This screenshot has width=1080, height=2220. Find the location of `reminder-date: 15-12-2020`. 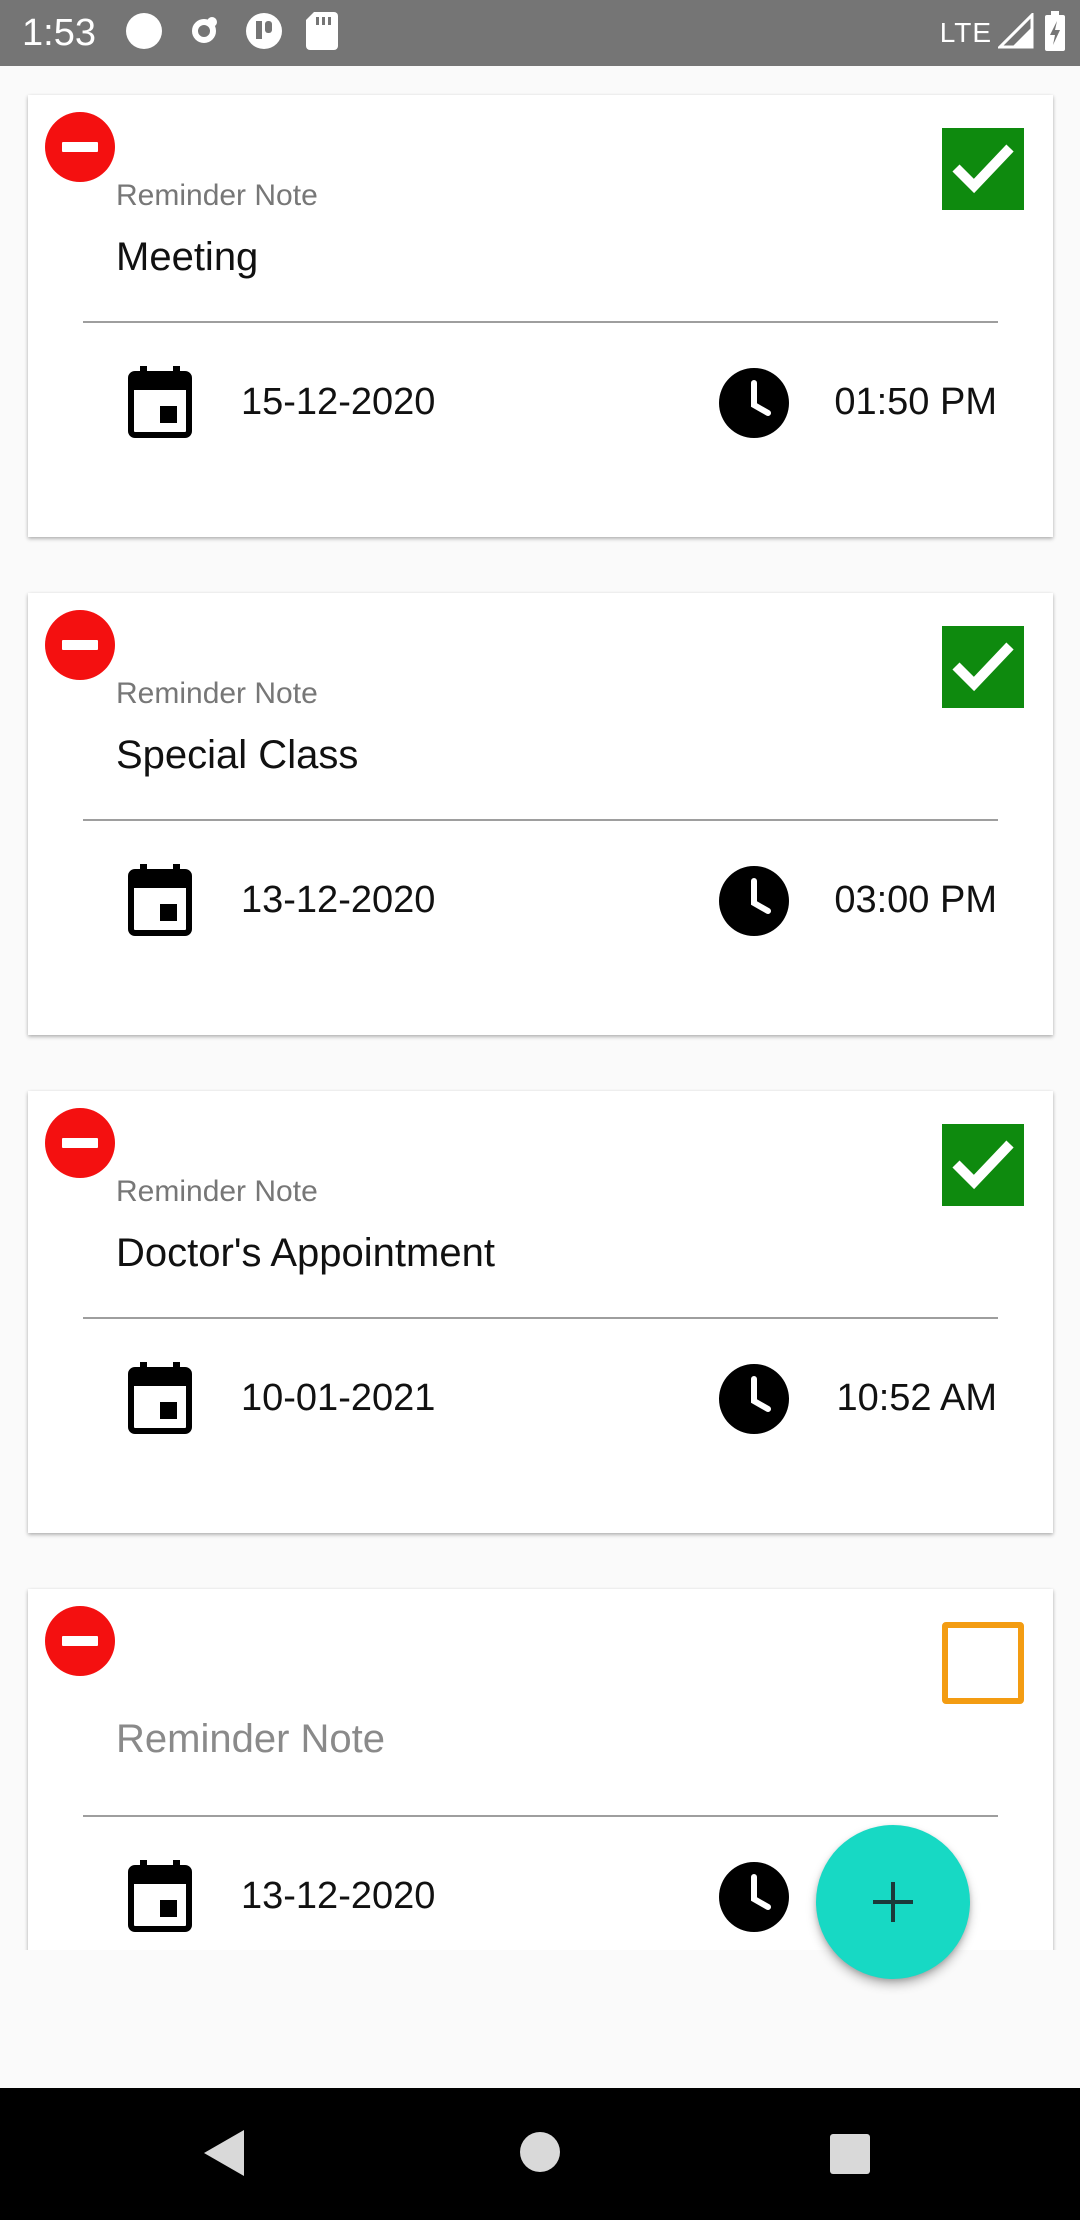

reminder-date: 15-12-2020 is located at coordinates (338, 402).